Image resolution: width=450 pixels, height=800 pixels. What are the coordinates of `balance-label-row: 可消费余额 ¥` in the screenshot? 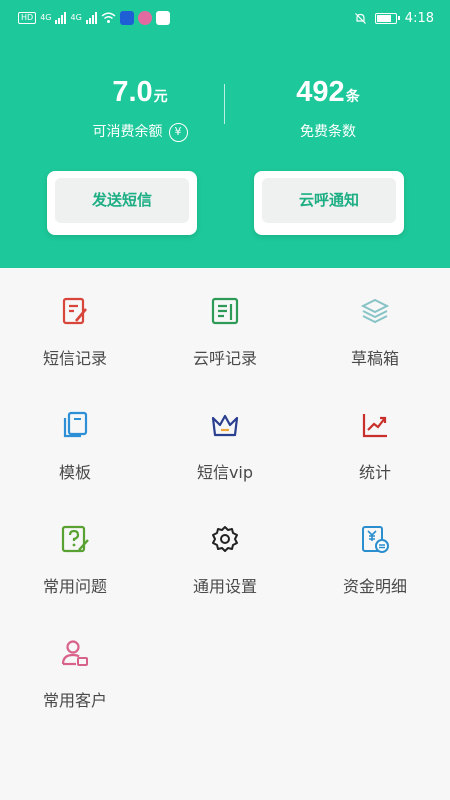 It's located at (140, 132).